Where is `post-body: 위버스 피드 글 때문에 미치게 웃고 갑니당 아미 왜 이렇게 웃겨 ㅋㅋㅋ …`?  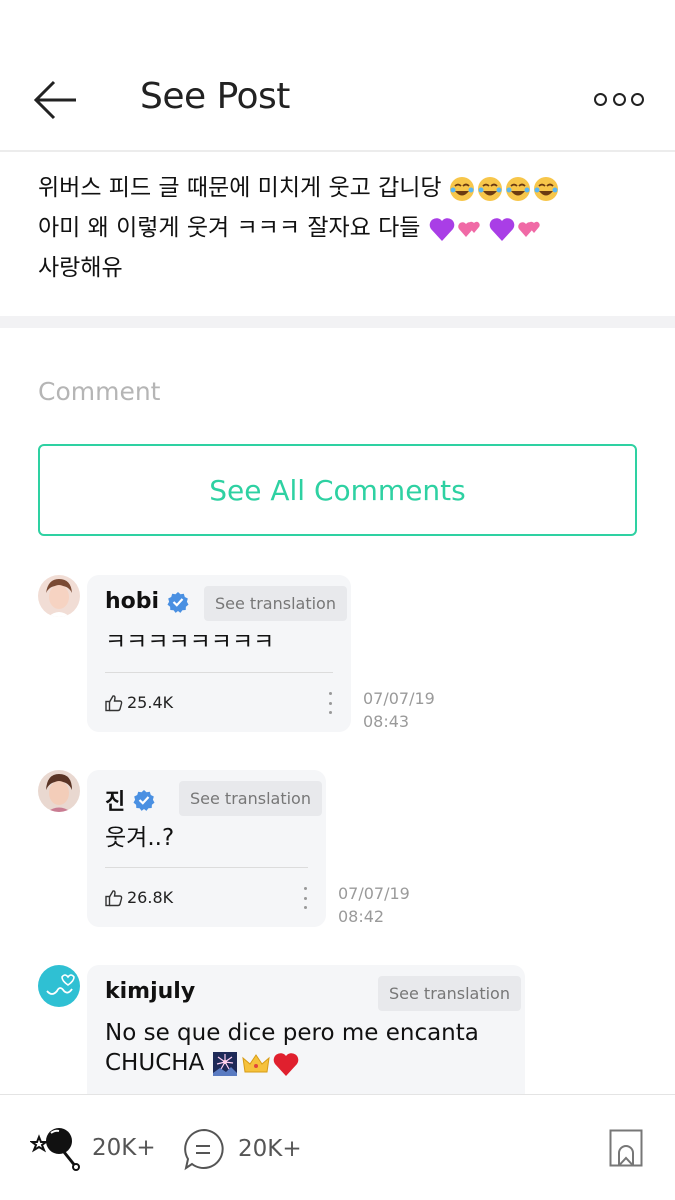
post-body: 위버스 피드 글 때문에 미치게 웃고 갑니당 아미 왜 이렇게 웃겨 ㅋㅋㅋ … is located at coordinates (338, 228).